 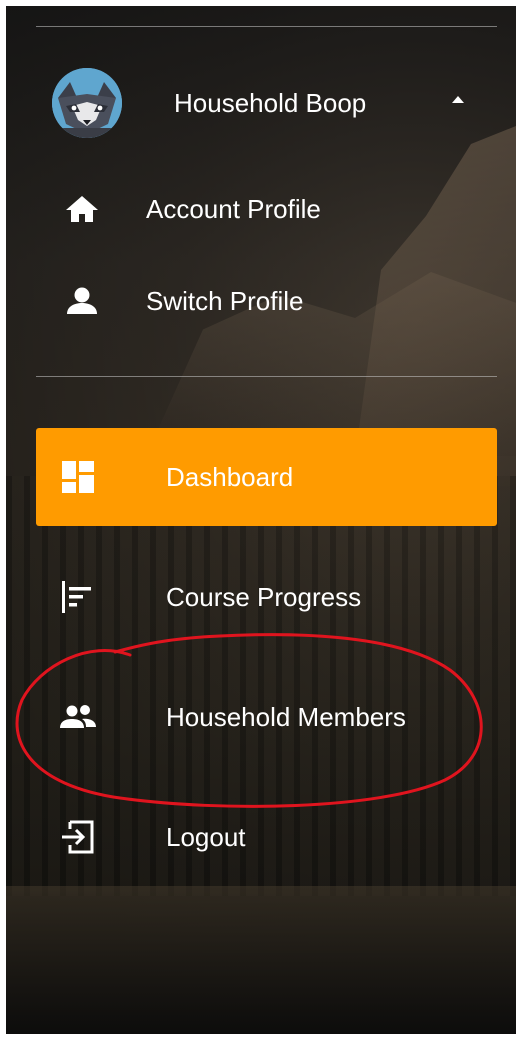 What do you see at coordinates (266, 26) in the screenshot?
I see `top-divider` at bounding box center [266, 26].